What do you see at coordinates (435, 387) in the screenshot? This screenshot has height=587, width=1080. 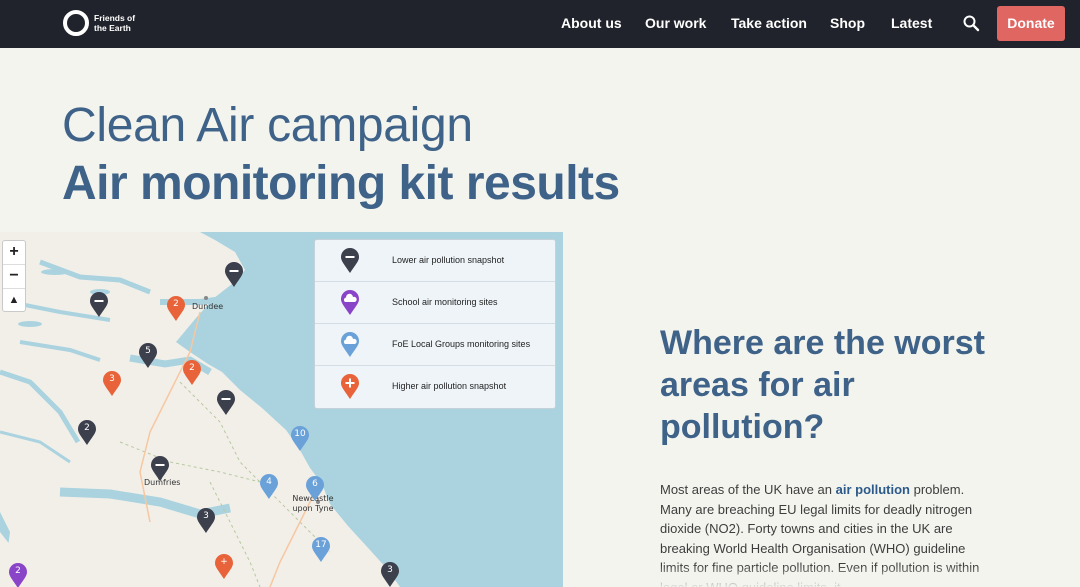 I see `legend-item-higher: Higher air pollution snapshot` at bounding box center [435, 387].